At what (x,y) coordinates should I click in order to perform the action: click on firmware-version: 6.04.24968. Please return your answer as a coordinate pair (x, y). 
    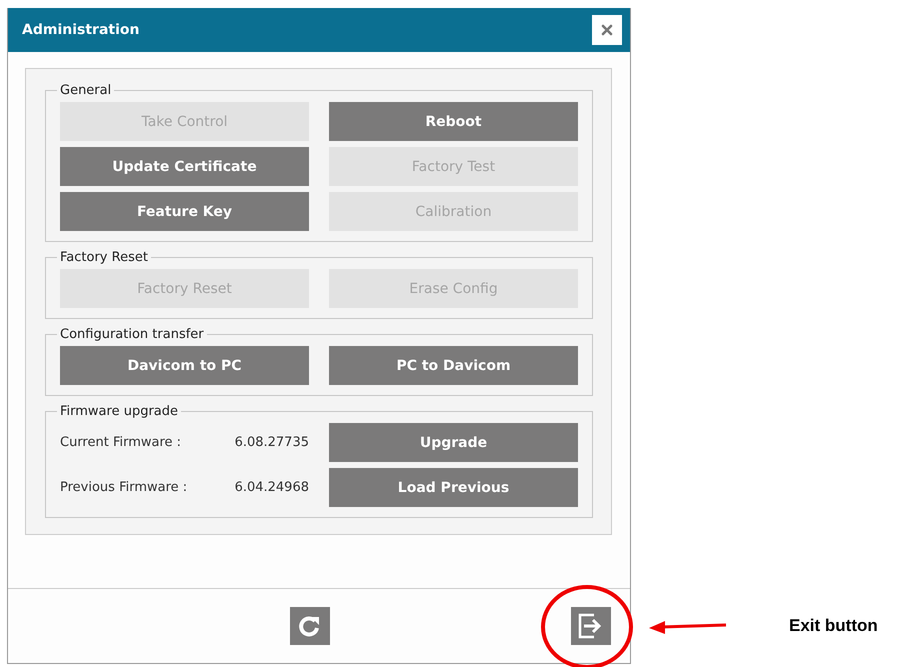
    Looking at the image, I should click on (271, 487).